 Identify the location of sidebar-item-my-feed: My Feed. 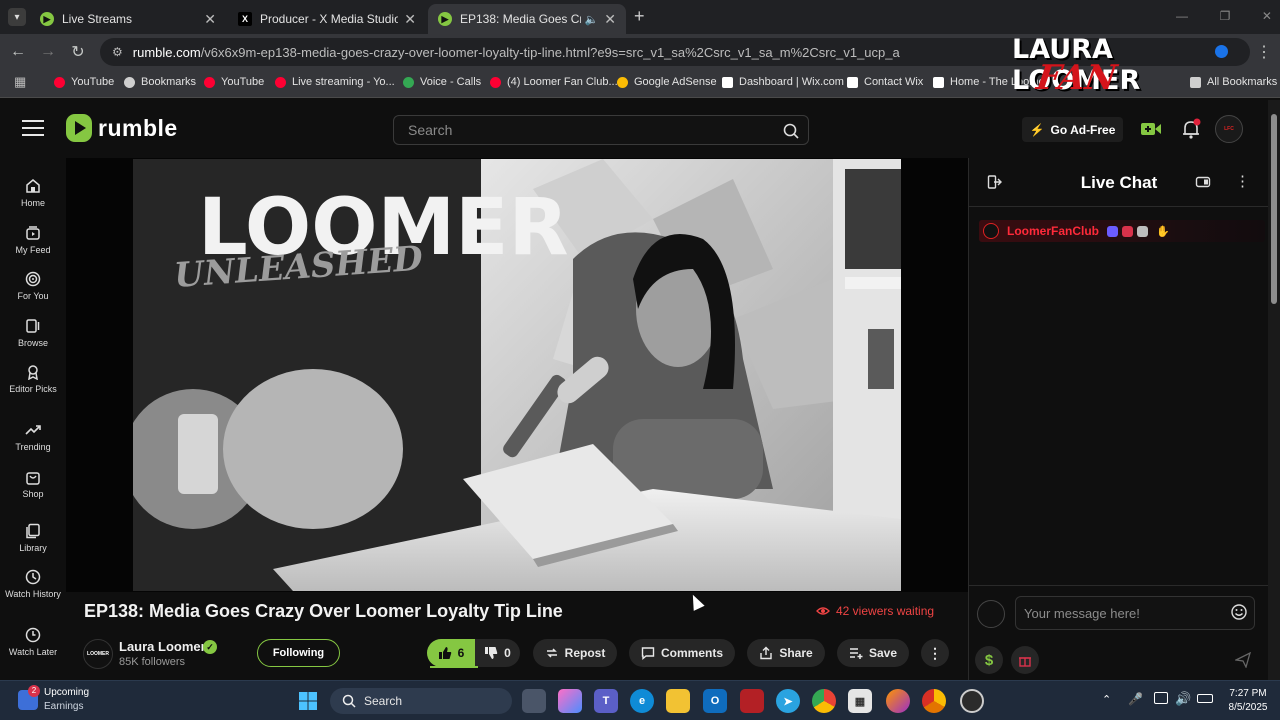
(33, 240).